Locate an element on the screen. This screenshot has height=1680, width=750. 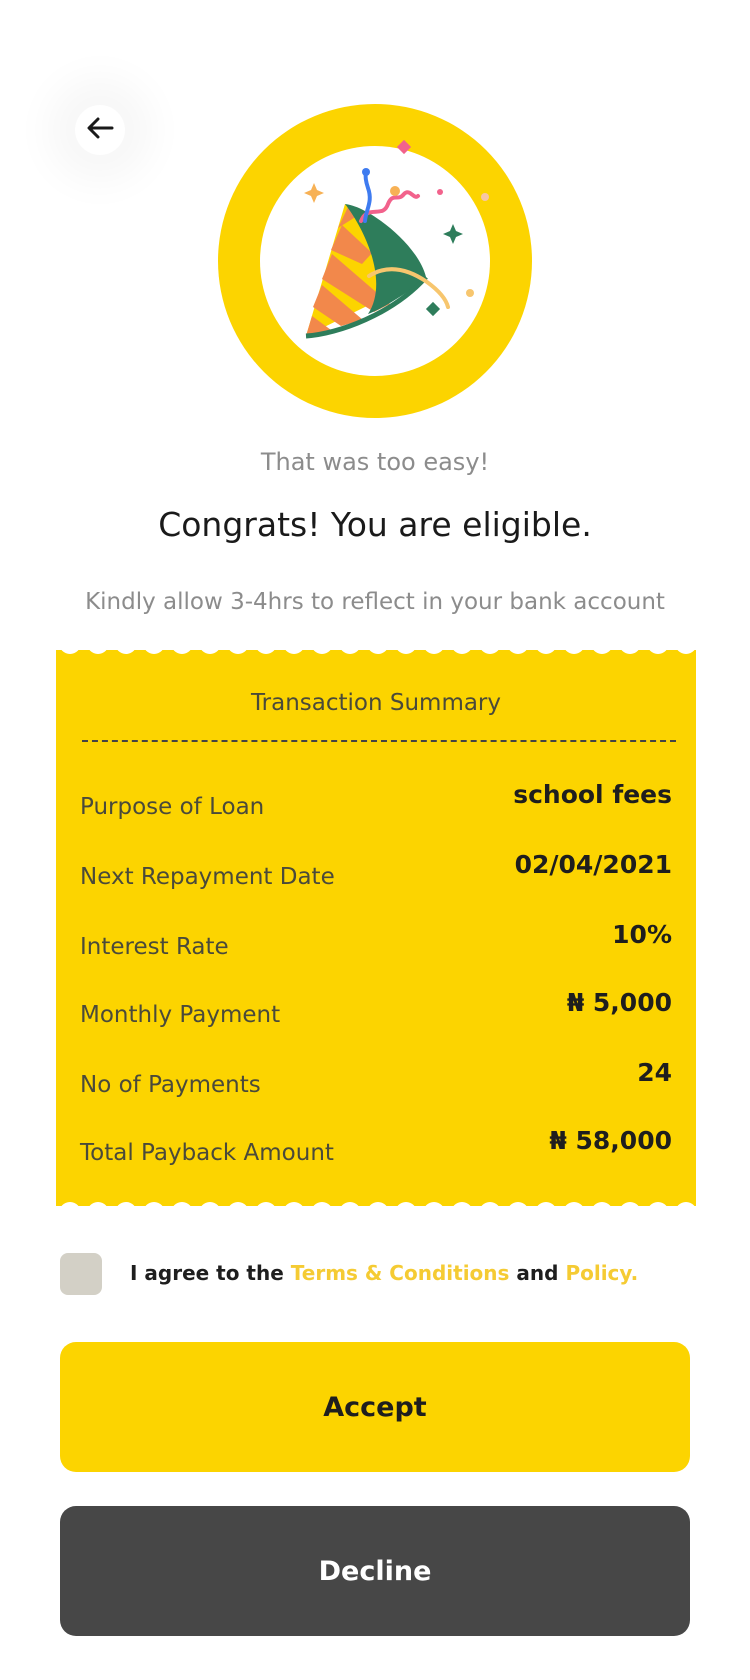
summary-row-next-repayment: Next Repayment Date 02/04/2021 is located at coordinates (376, 870).